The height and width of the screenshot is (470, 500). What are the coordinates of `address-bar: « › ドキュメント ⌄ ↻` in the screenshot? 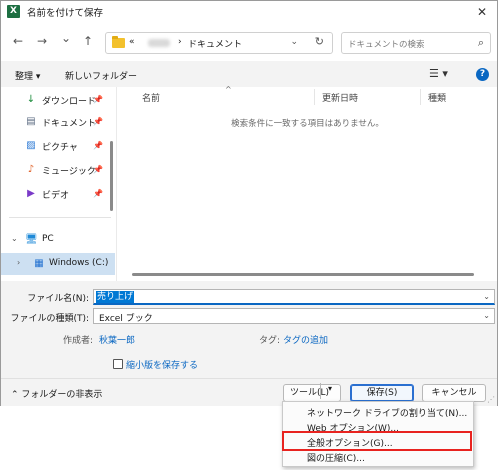 It's located at (219, 43).